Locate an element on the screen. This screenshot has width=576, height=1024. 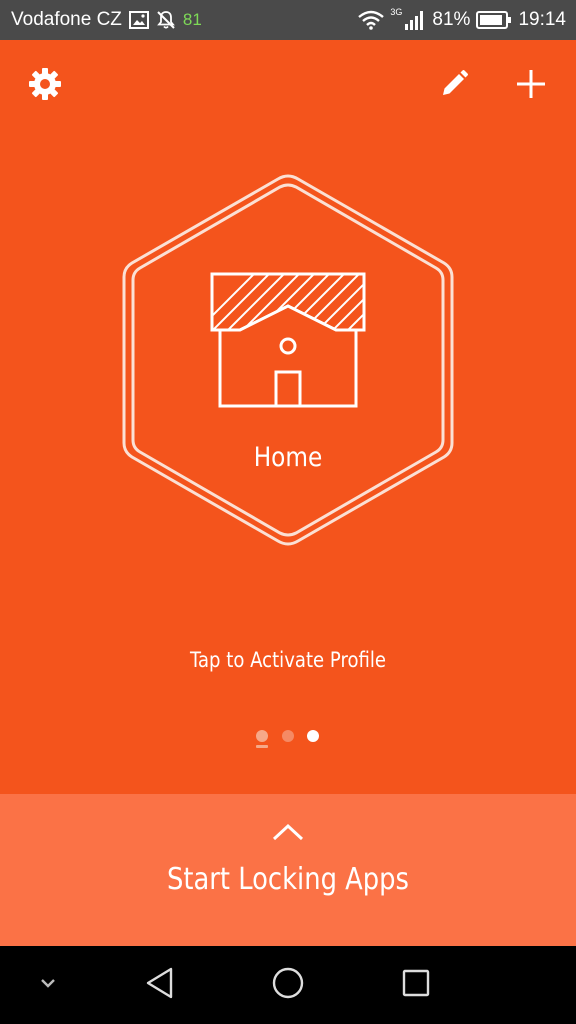
network-type: 3G is located at coordinates (396, 12).